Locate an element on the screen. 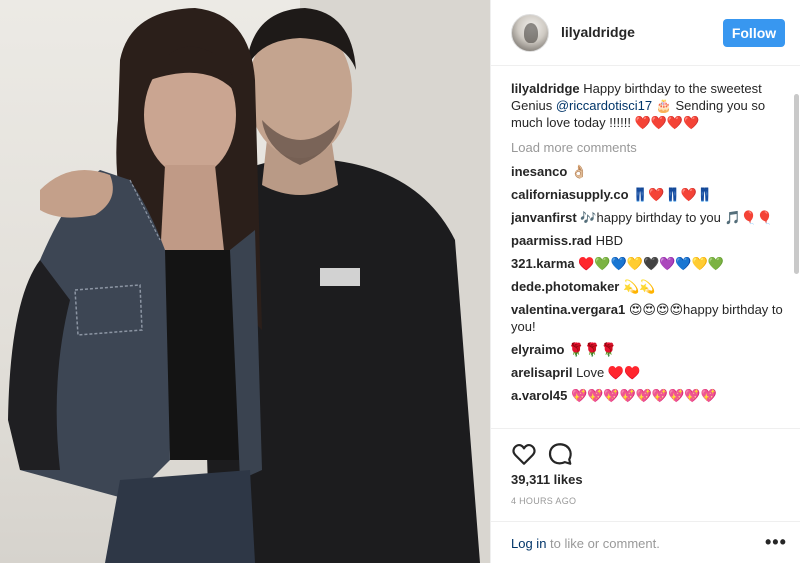 The height and width of the screenshot is (563, 800). login-link: Log in is located at coordinates (528, 543).